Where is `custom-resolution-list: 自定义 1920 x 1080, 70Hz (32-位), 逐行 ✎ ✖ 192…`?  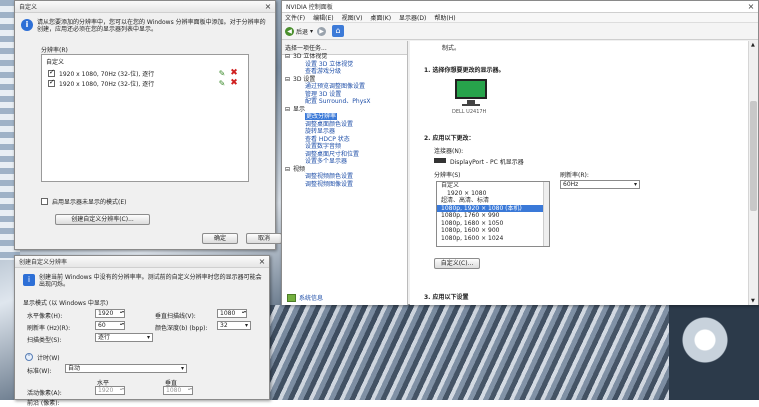
custom-resolution-list: 自定义 1920 x 1080, 70Hz (32-位), 逐行 ✎ ✖ 192… is located at coordinates (145, 118).